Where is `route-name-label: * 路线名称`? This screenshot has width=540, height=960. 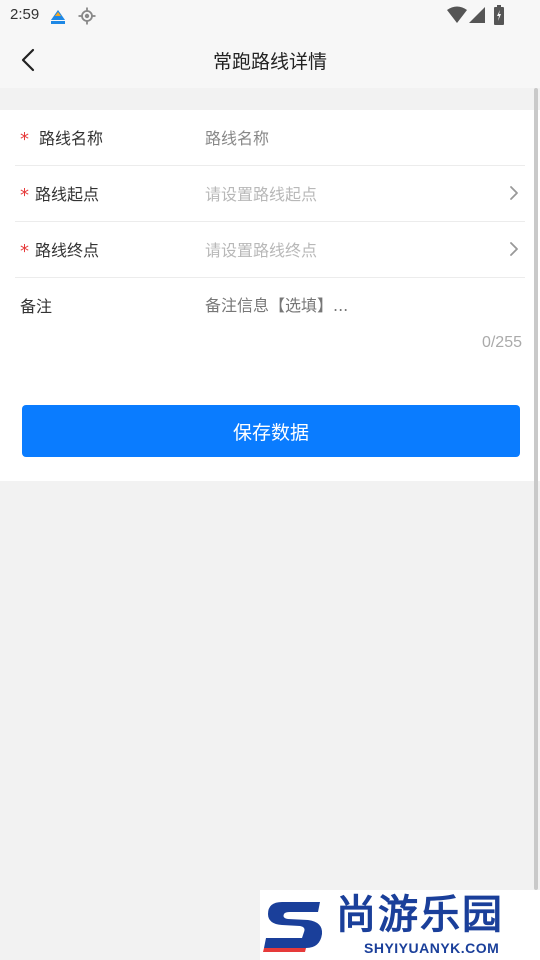
route-name-label: * 路线名称 is located at coordinates (62, 137).